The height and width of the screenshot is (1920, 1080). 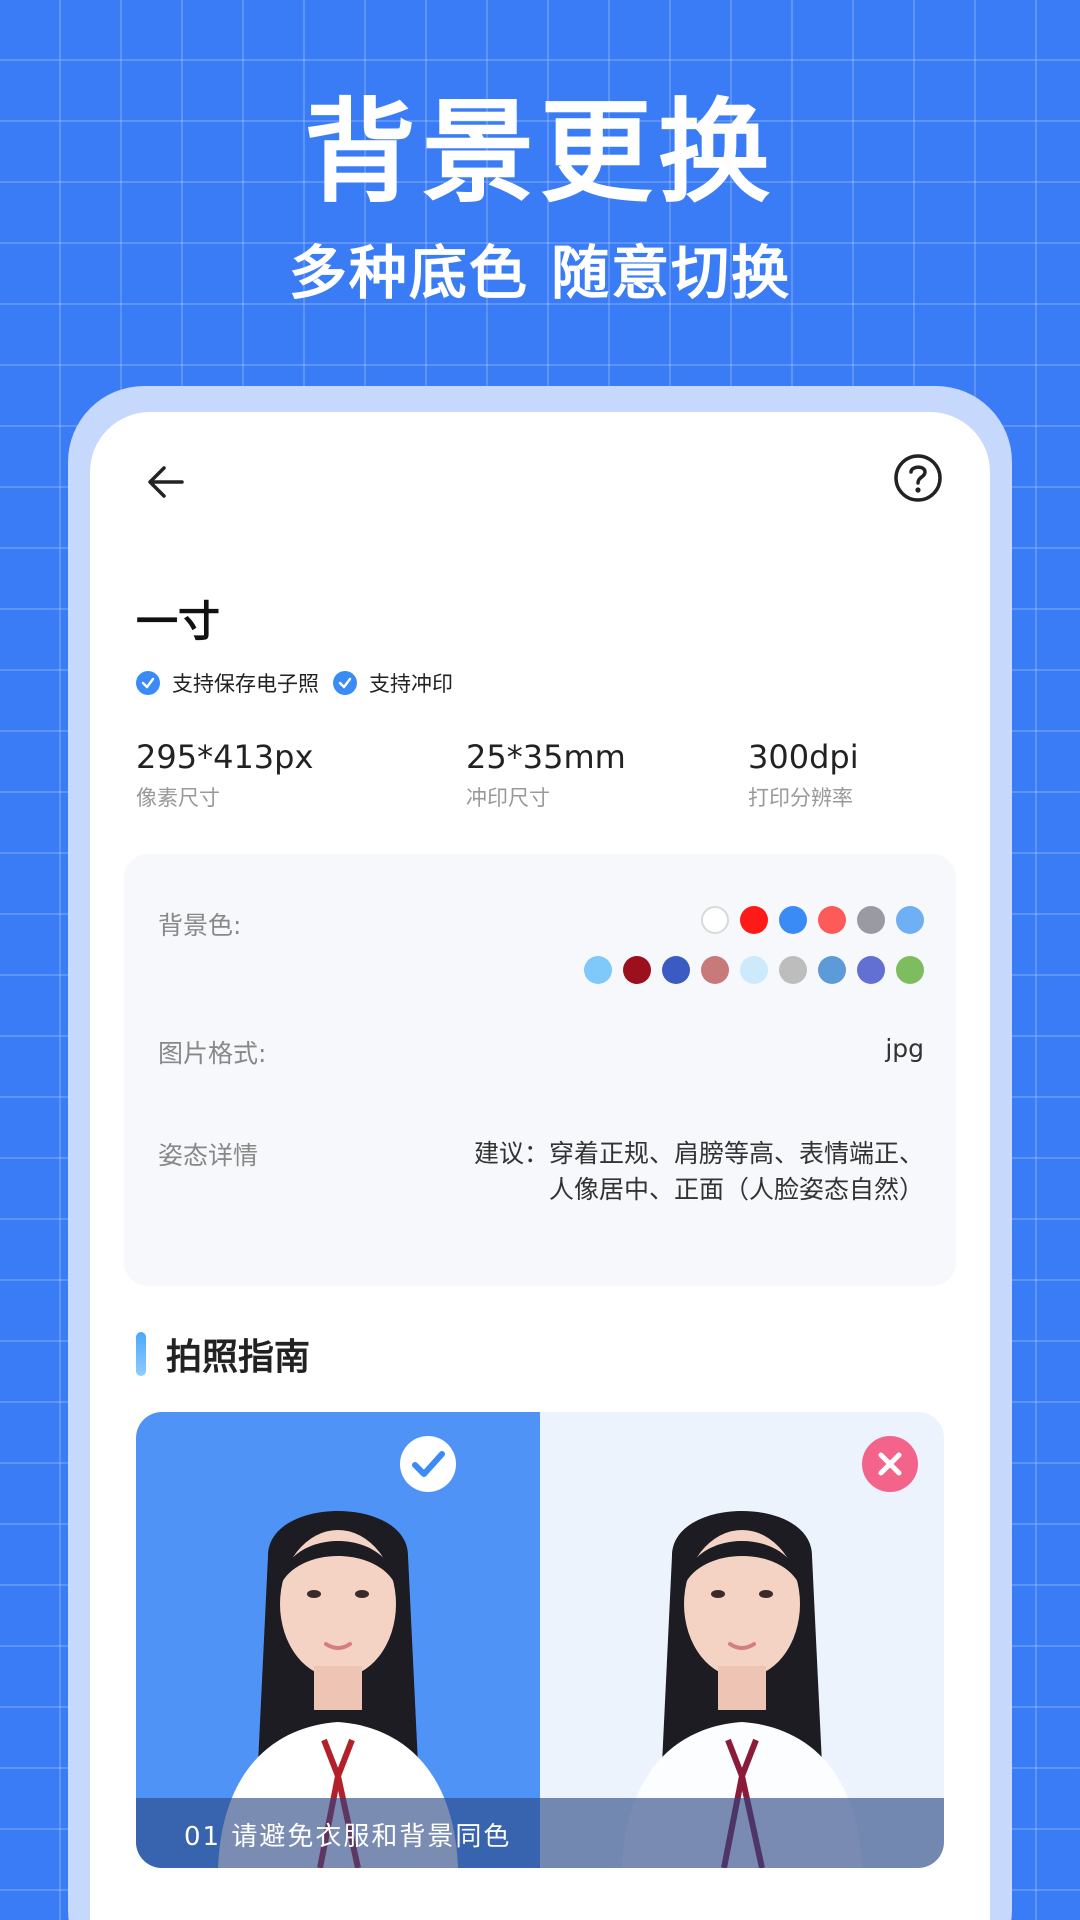 I want to click on section-title-text: 拍照指南, so click(x=238, y=1357).